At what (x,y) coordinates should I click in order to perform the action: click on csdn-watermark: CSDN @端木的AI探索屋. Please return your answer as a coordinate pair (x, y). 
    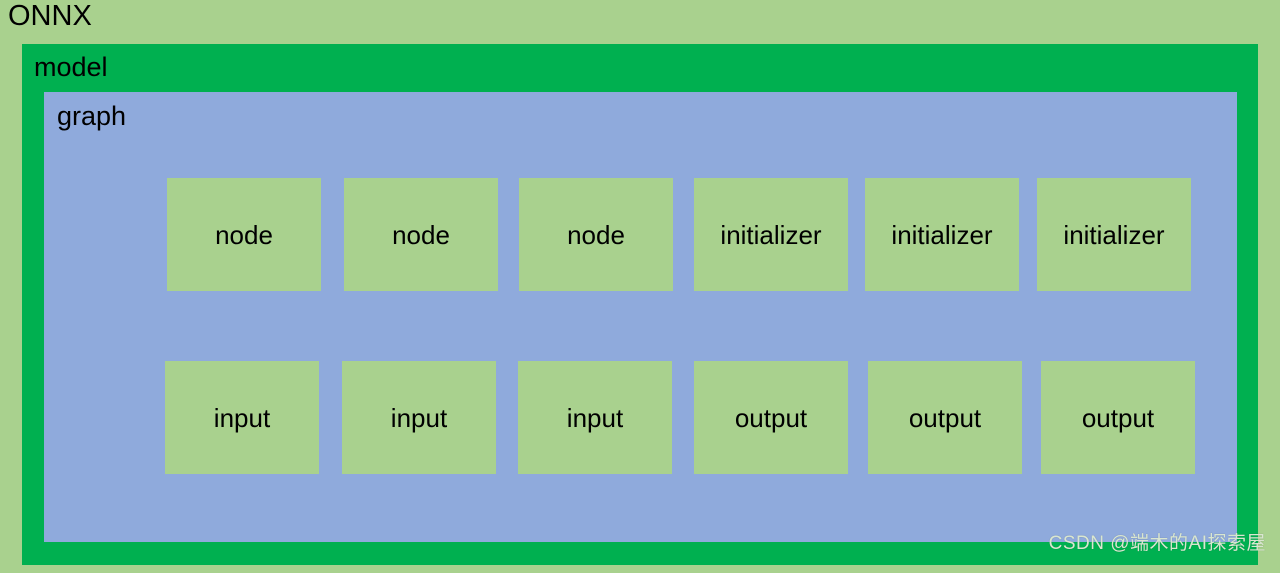
    Looking at the image, I should click on (1157, 543).